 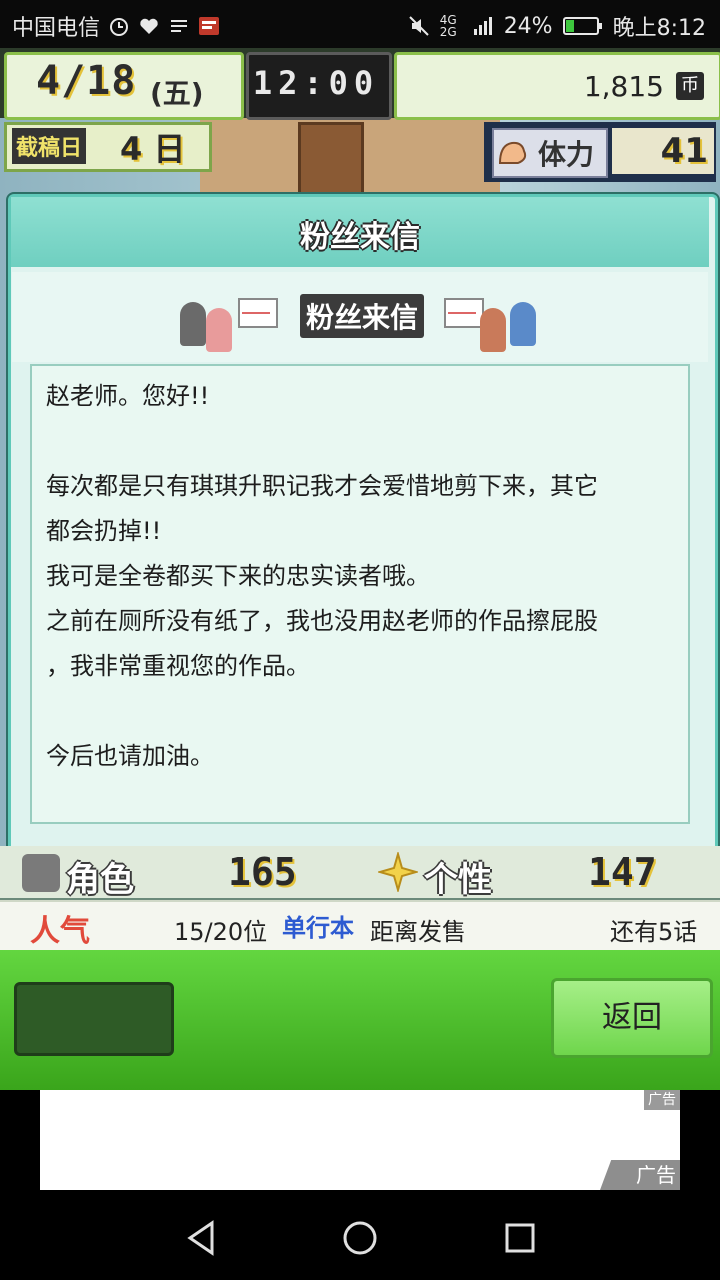 I want to click on personality-value: 147, so click(x=622, y=872).